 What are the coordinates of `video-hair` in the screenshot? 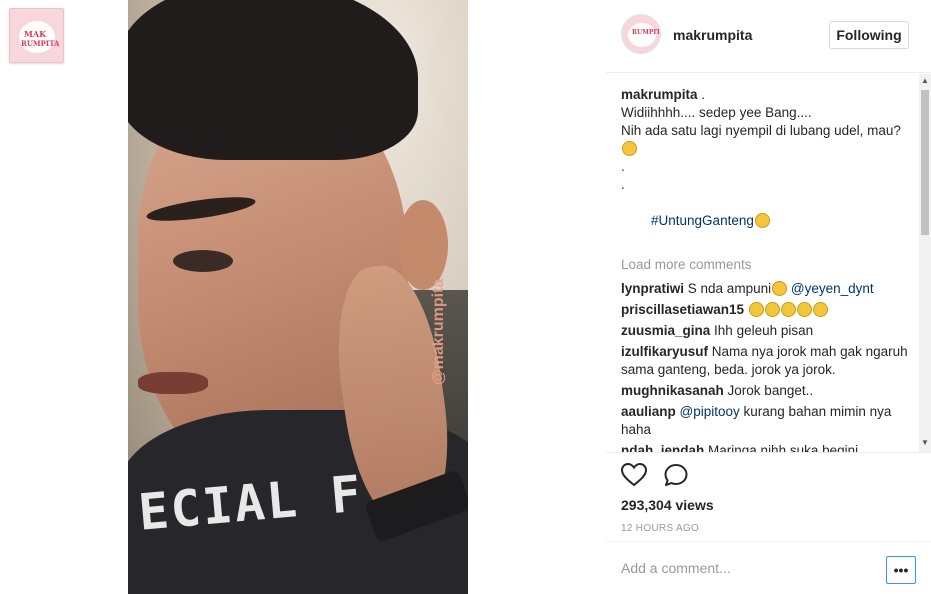 It's located at (273, 80).